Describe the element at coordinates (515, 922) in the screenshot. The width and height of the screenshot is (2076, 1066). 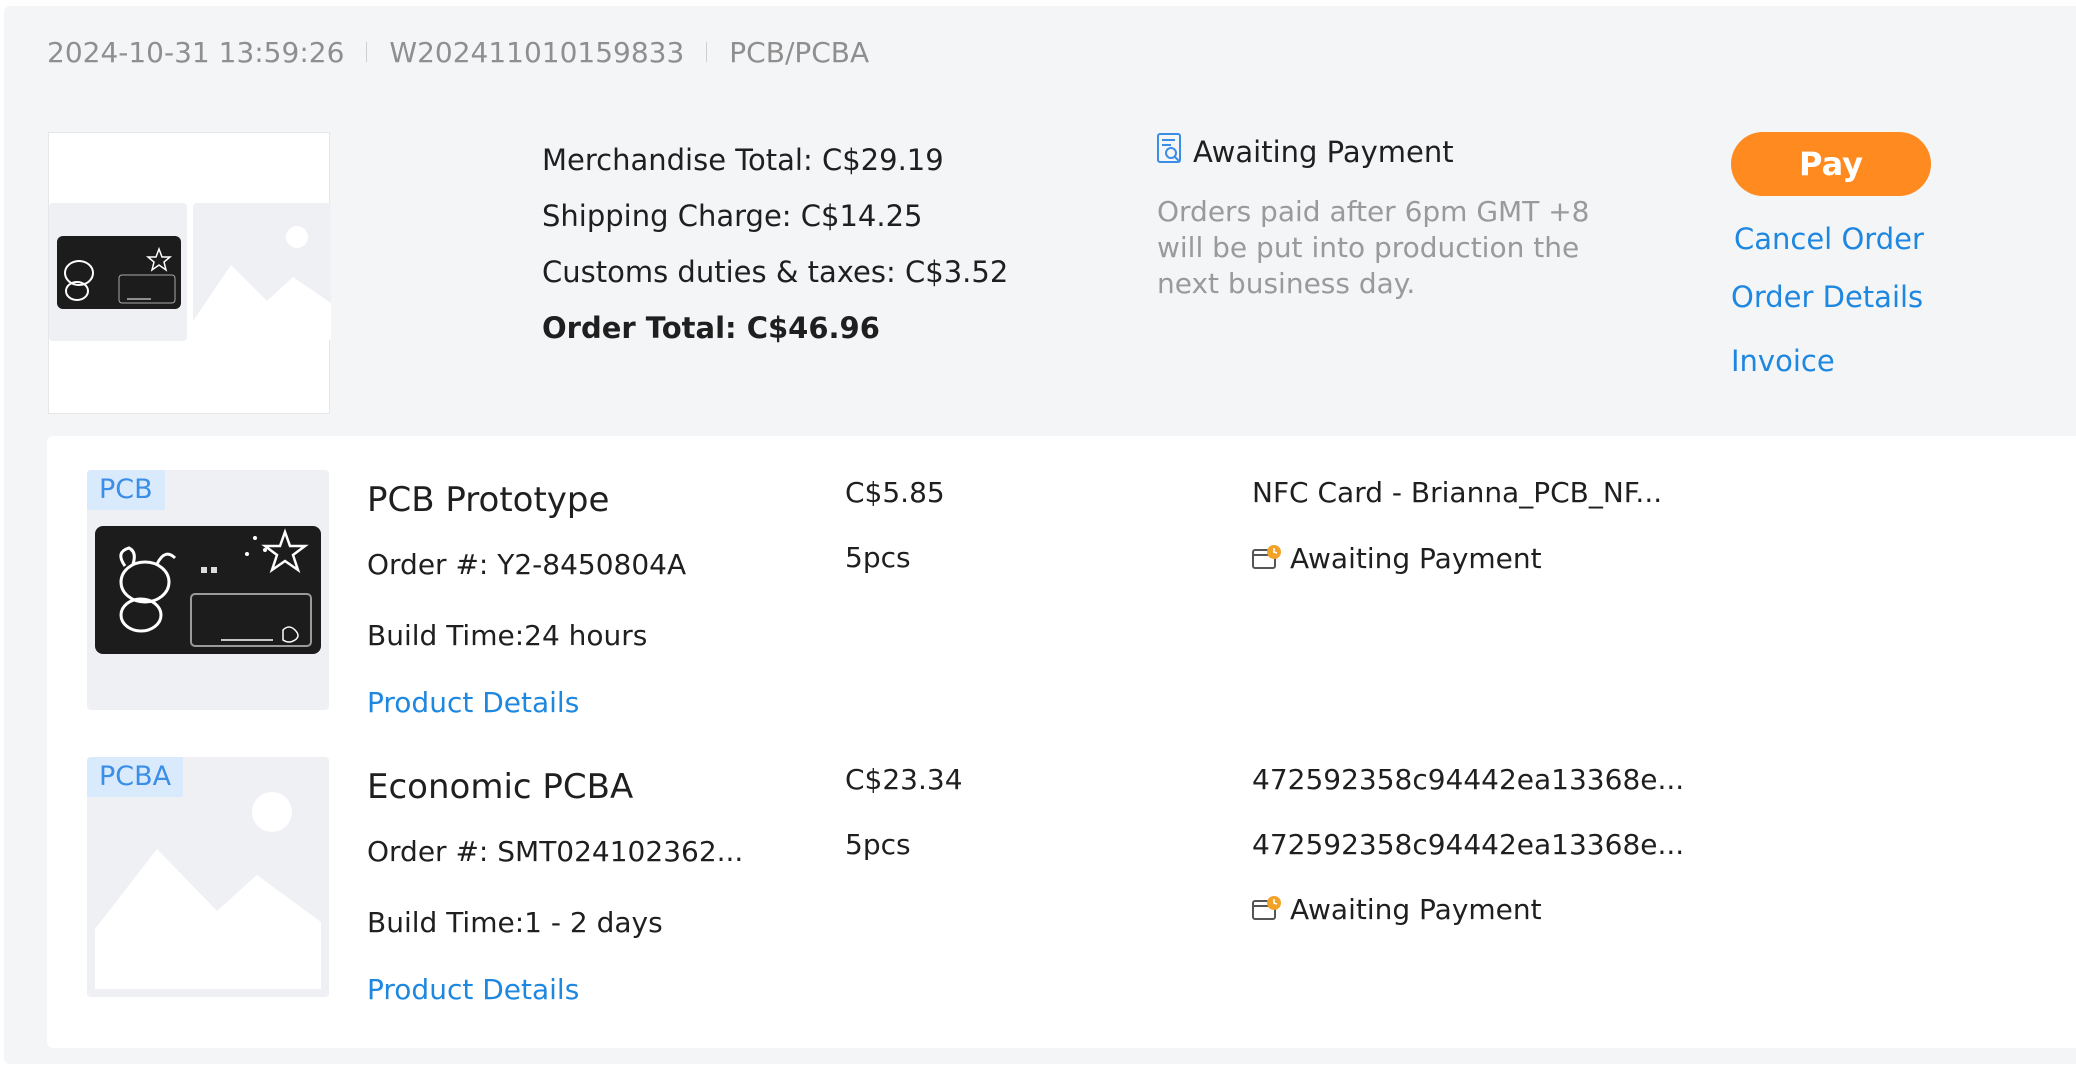
I see `build-time: Build Time:1 - 2 days` at that location.